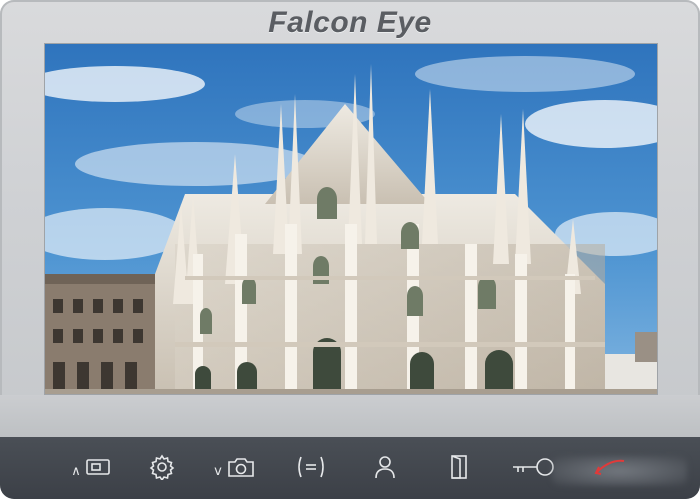 Image resolution: width=700 pixels, height=499 pixels. I want to click on unlock-button, so click(533, 467).